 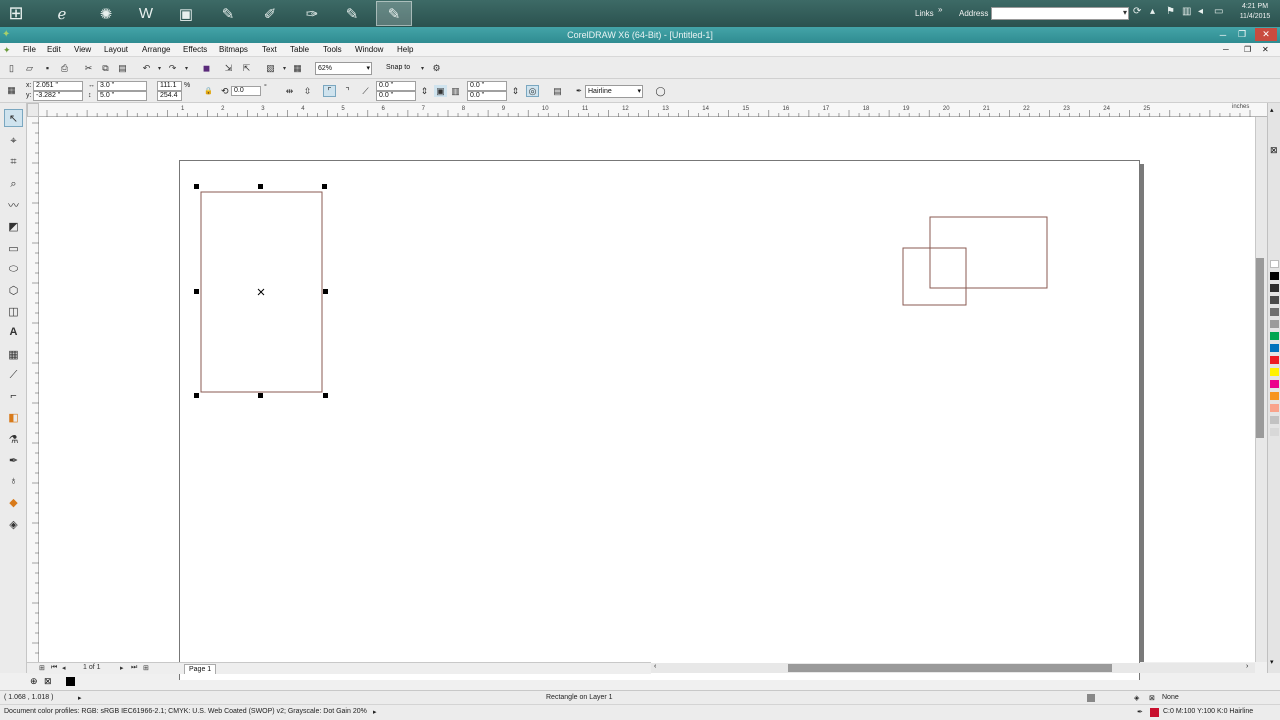 What do you see at coordinates (13, 205) in the screenshot?
I see `freehand-tool-icon: 〰` at bounding box center [13, 205].